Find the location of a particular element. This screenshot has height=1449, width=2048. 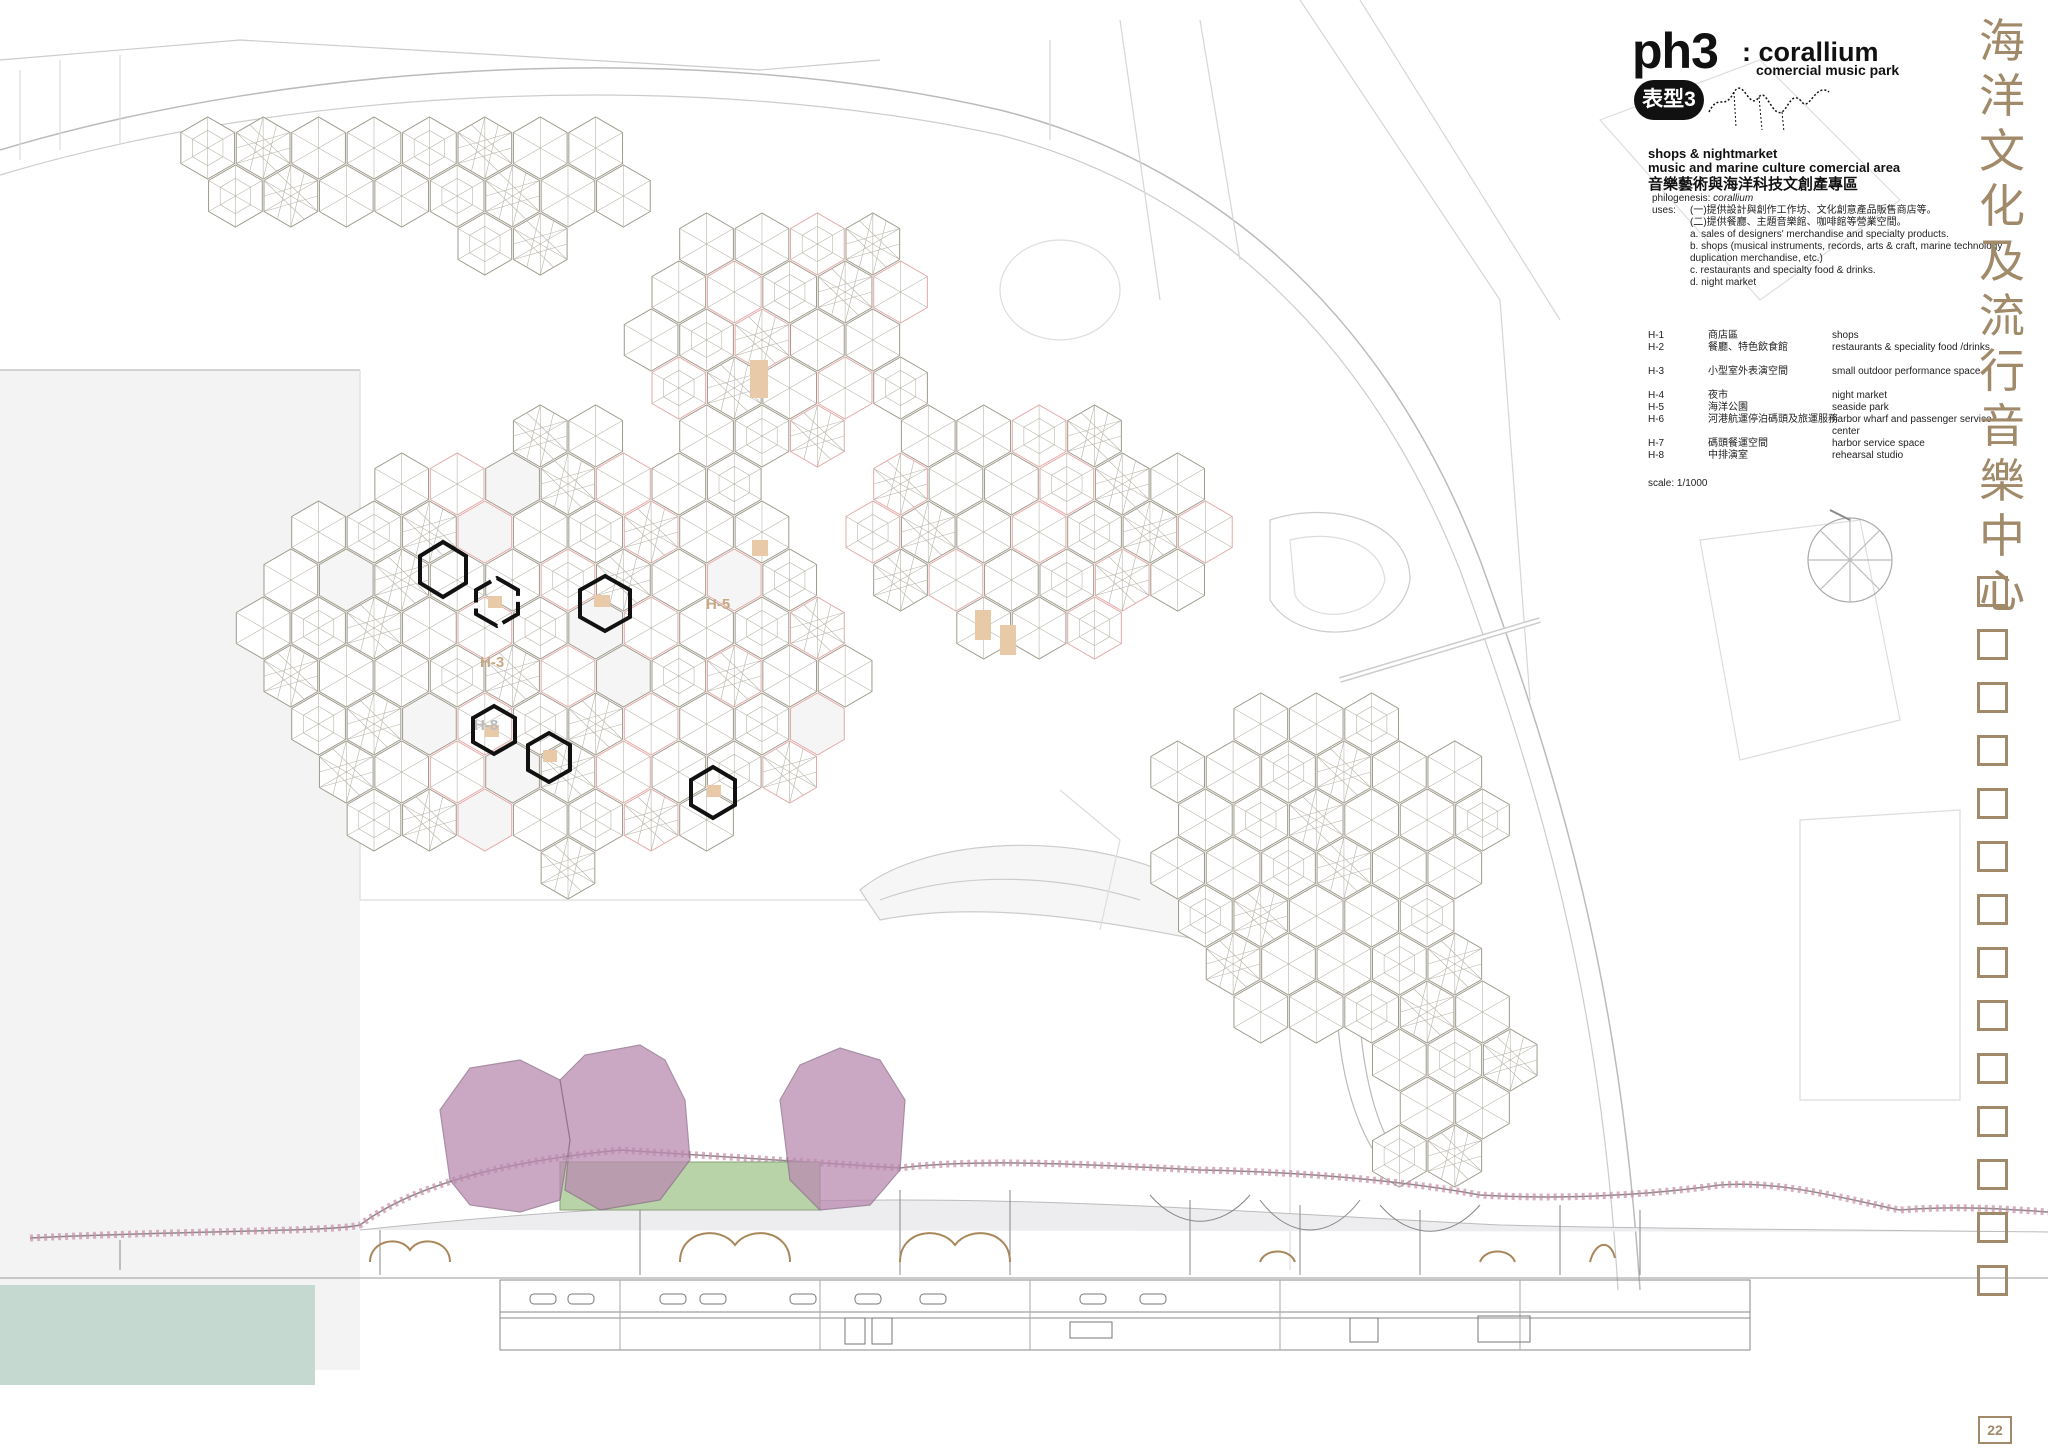

phylogenesis-label: philogenesis: is located at coordinates (1681, 198).